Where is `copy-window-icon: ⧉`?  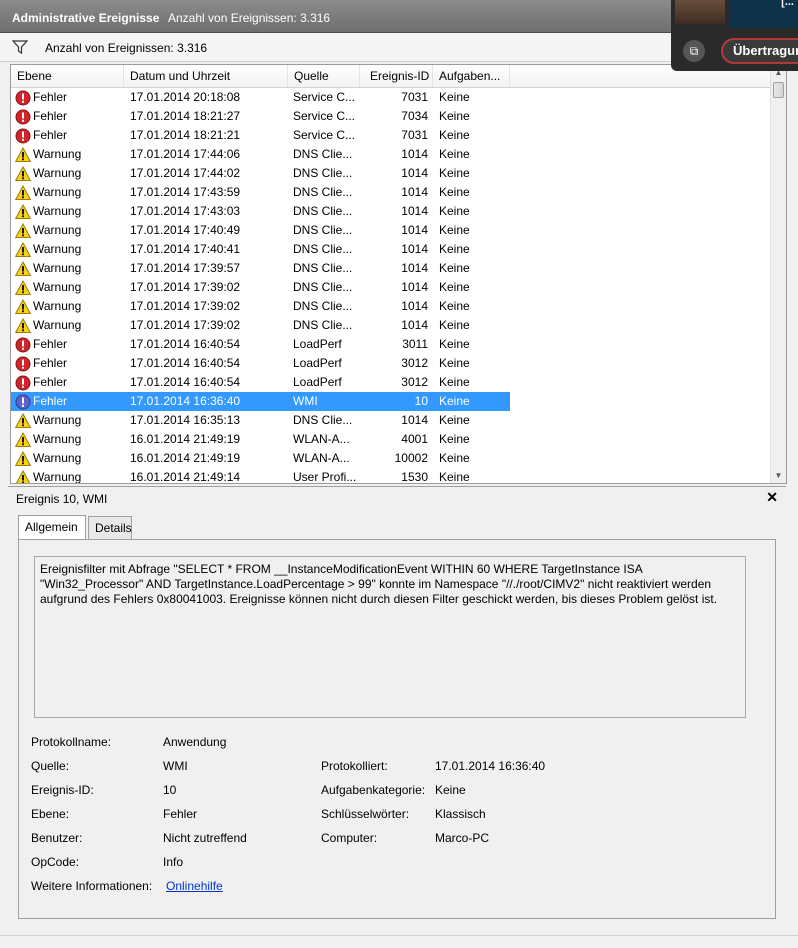 copy-window-icon: ⧉ is located at coordinates (694, 51).